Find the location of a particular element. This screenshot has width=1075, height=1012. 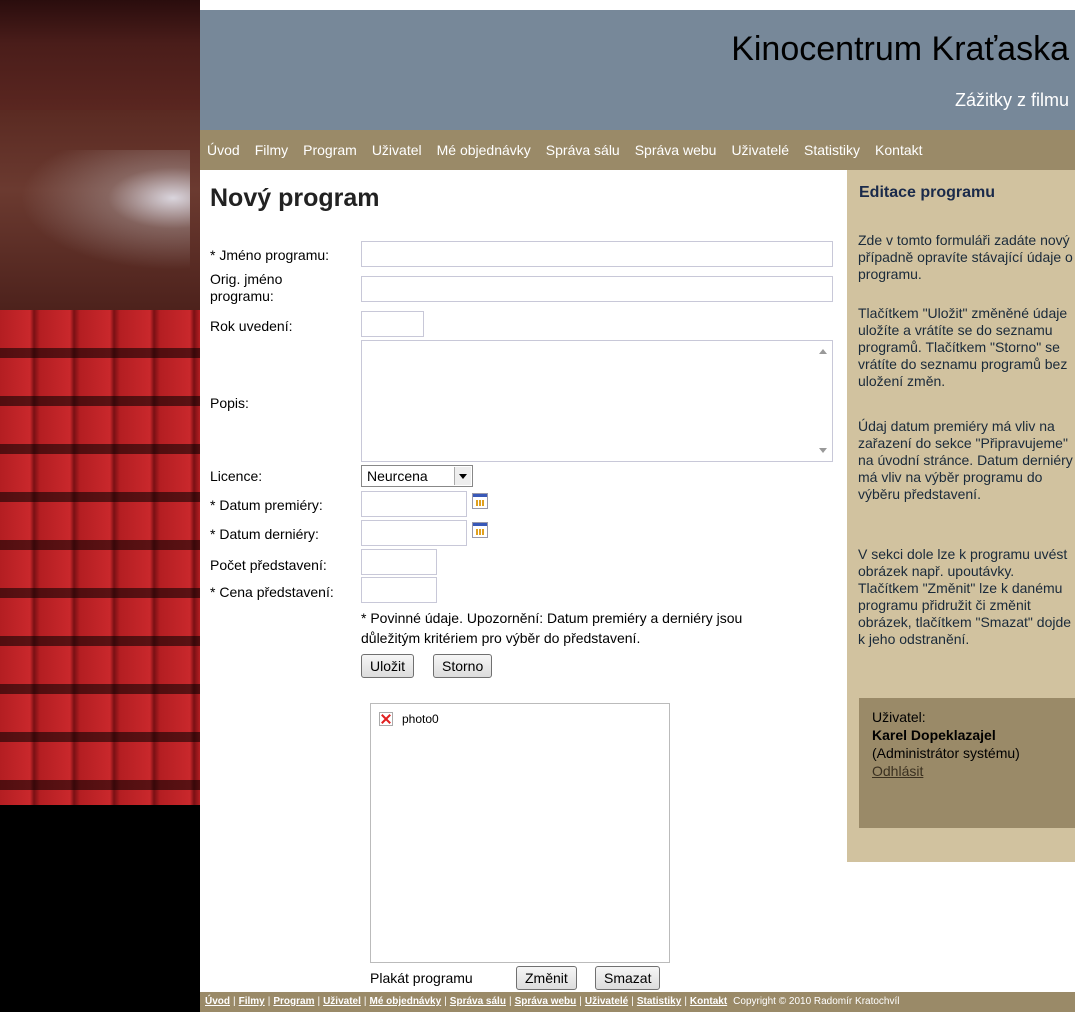

price-label: * Cena představení: is located at coordinates (272, 592).